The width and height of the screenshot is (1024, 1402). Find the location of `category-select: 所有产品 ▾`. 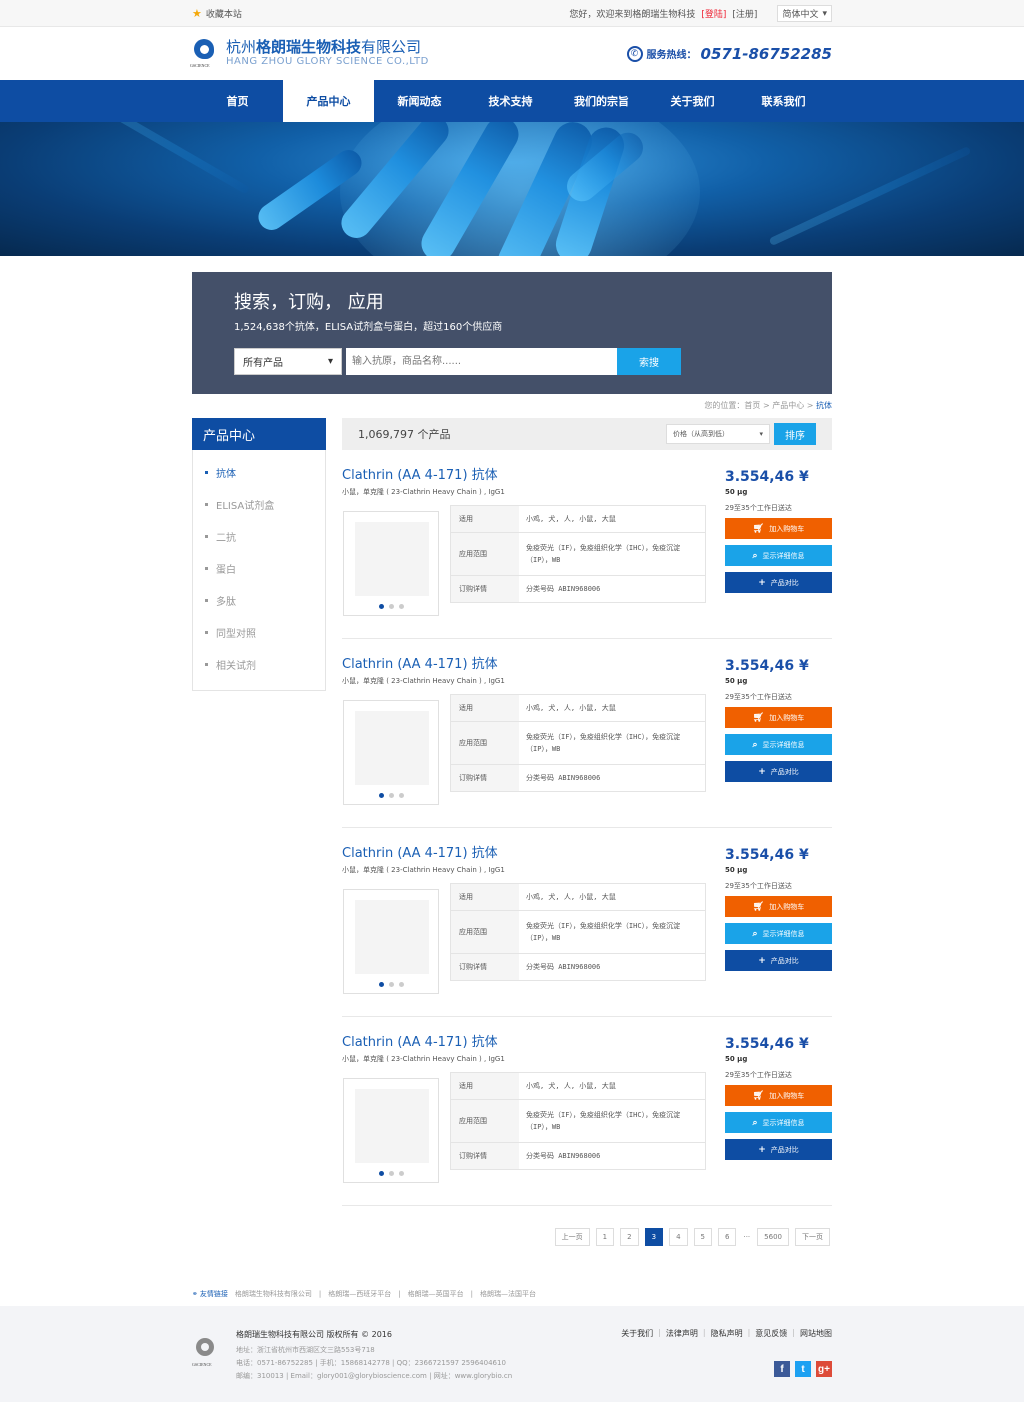

category-select: 所有产品 ▾ is located at coordinates (288, 361).